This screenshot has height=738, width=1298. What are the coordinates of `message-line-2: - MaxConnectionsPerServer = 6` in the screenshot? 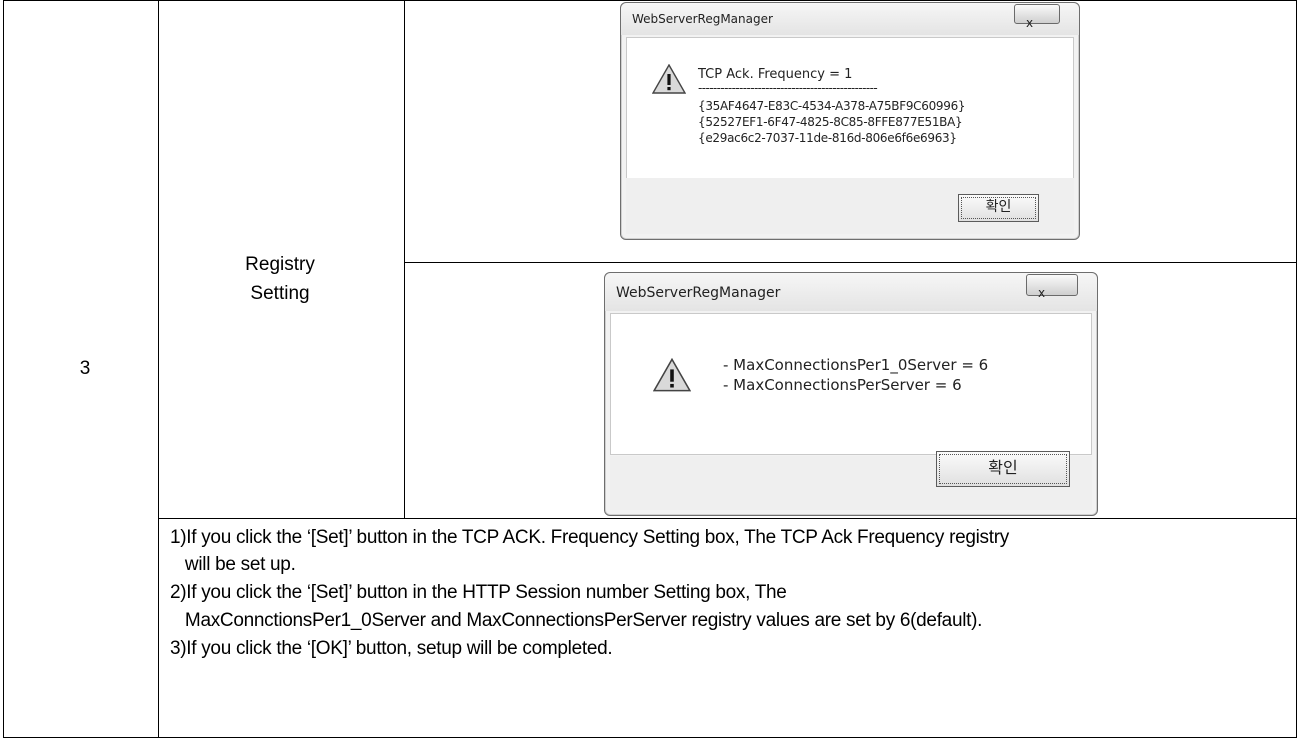 It's located at (842, 385).